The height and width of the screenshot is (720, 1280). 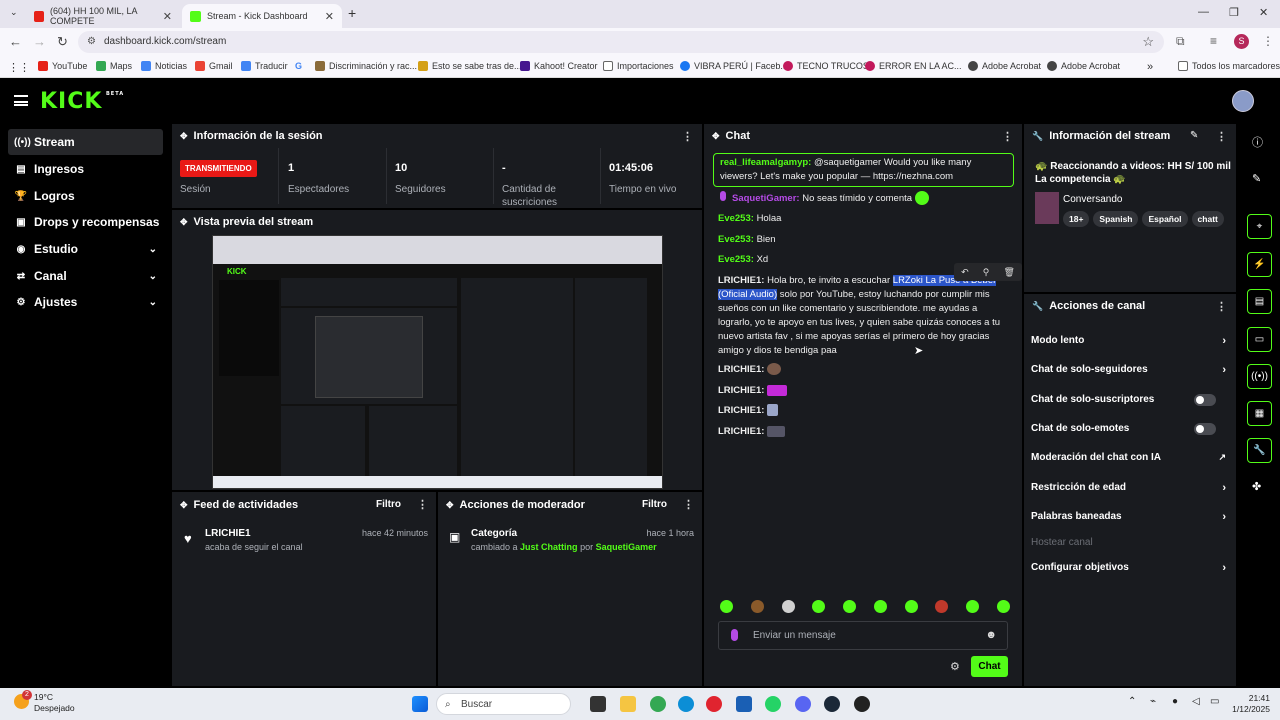 What do you see at coordinates (1153, 701) in the screenshot?
I see `network-icon: ⌁` at bounding box center [1153, 701].